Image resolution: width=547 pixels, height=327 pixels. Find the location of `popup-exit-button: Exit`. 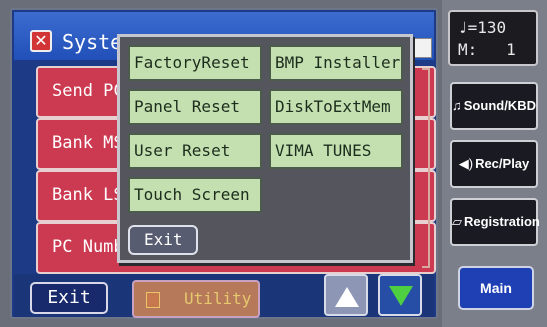

popup-exit-button: Exit is located at coordinates (163, 240).